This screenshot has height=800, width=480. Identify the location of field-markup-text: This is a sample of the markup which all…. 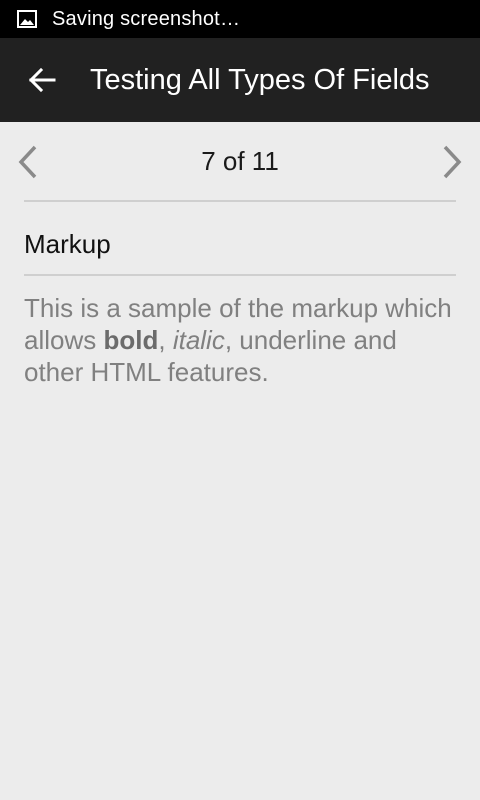
(242, 340).